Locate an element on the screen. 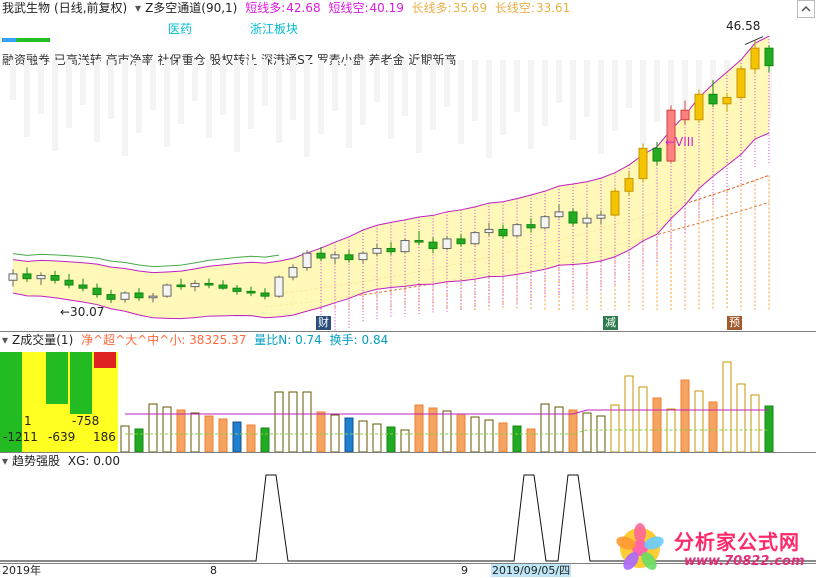  badge-reduce: 减 is located at coordinates (610, 323).